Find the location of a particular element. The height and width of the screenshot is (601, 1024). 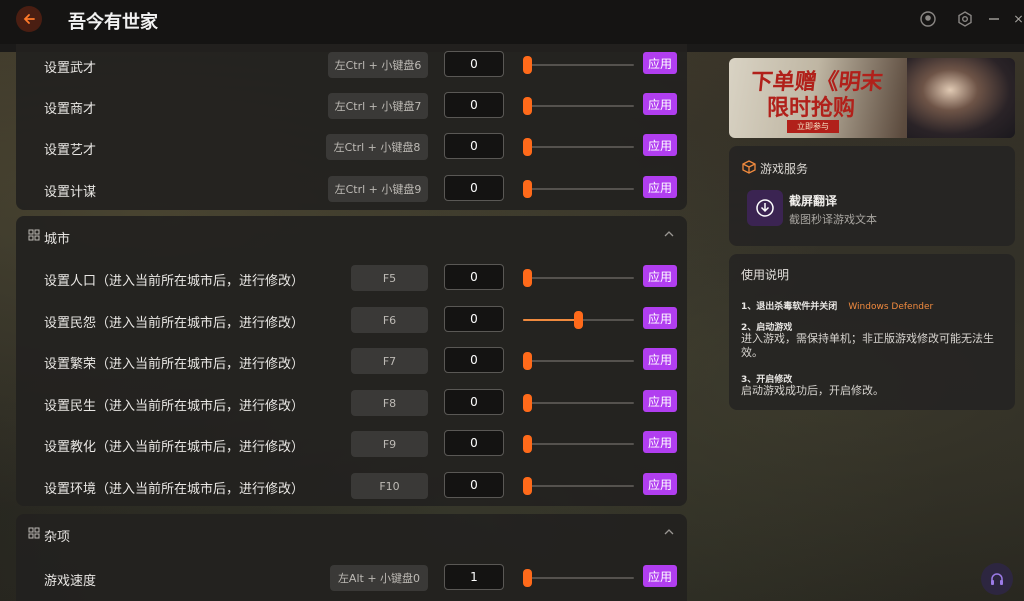

game-service-card: 游戏服务 截屏翻译 截图秒译游戏文本 is located at coordinates (872, 196).